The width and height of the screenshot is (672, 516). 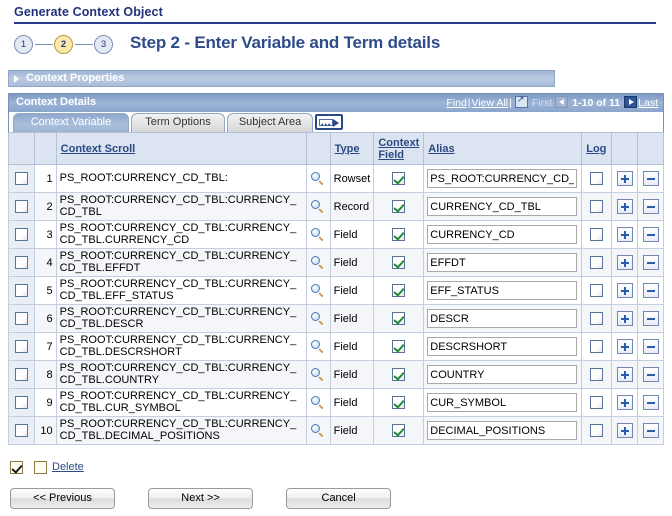 What do you see at coordinates (23, 44) in the screenshot?
I see `step-circle-1: 1` at bounding box center [23, 44].